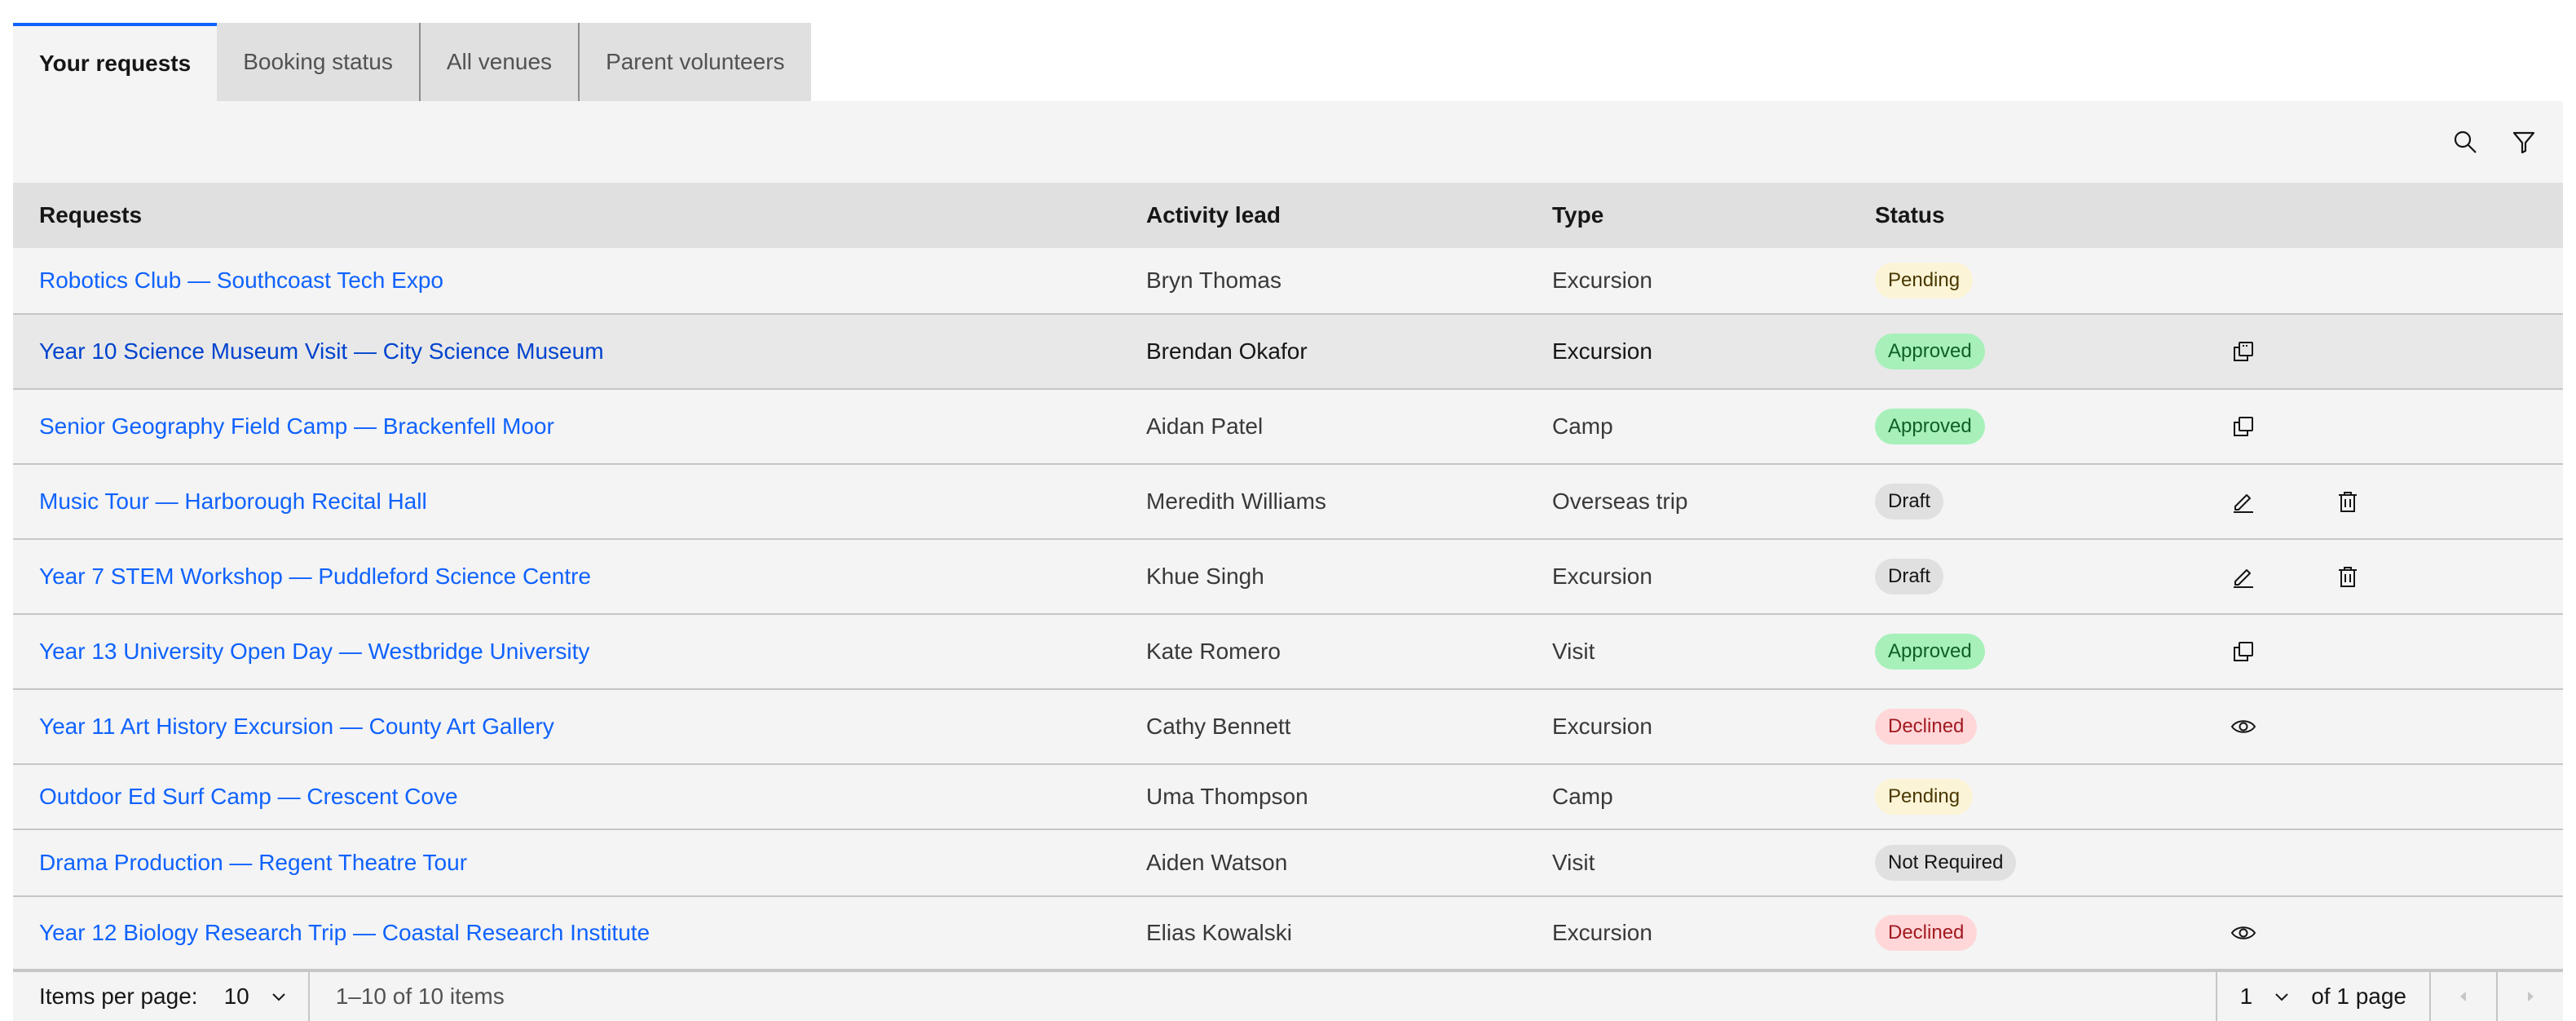  I want to click on previous-page-button, so click(2462, 996).